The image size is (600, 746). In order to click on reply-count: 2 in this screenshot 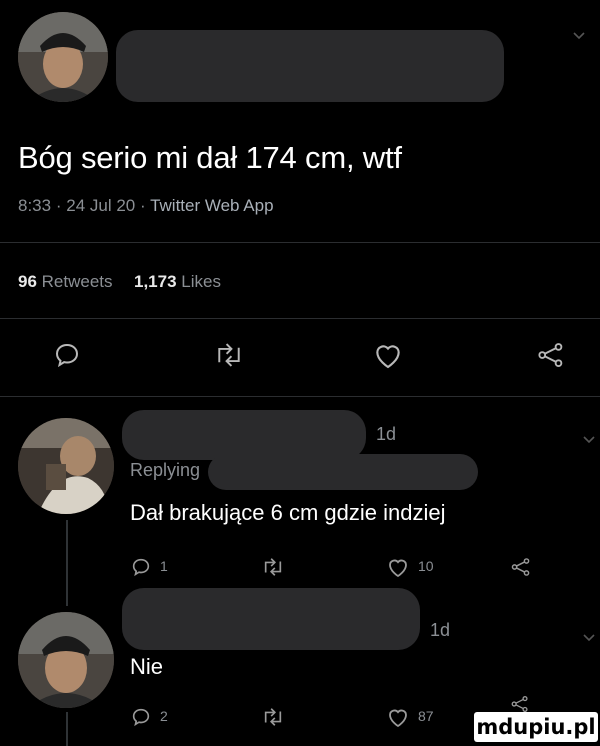, I will do `click(164, 716)`.